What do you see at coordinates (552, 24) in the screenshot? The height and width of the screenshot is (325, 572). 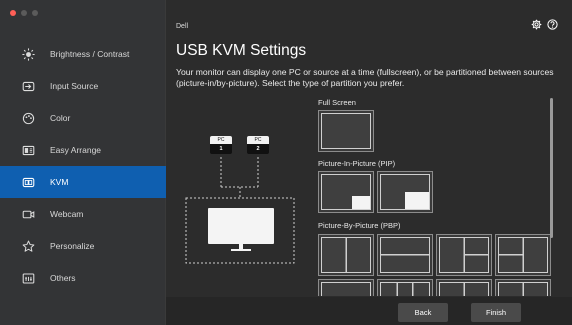 I see `help-icon` at bounding box center [552, 24].